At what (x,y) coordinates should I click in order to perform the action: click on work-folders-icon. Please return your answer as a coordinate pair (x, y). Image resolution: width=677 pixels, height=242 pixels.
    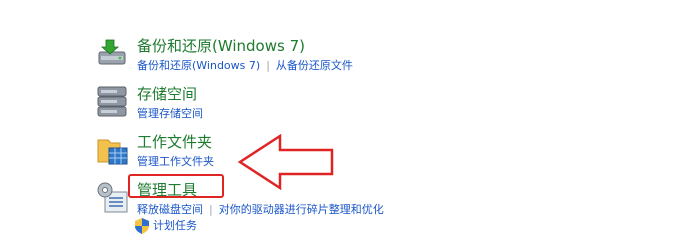
    Looking at the image, I should click on (113, 150).